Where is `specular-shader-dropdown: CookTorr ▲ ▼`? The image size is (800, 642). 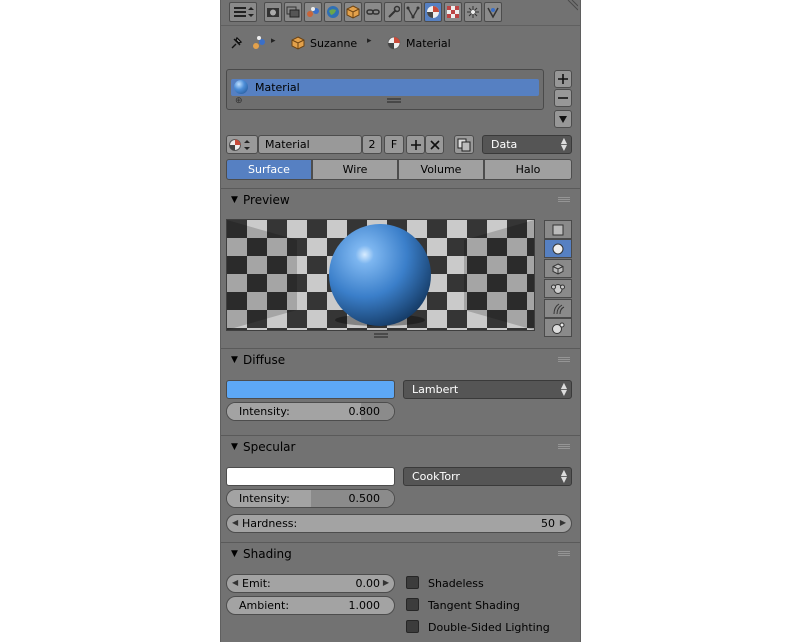
specular-shader-dropdown: CookTorr ▲ ▼ is located at coordinates (487, 476).